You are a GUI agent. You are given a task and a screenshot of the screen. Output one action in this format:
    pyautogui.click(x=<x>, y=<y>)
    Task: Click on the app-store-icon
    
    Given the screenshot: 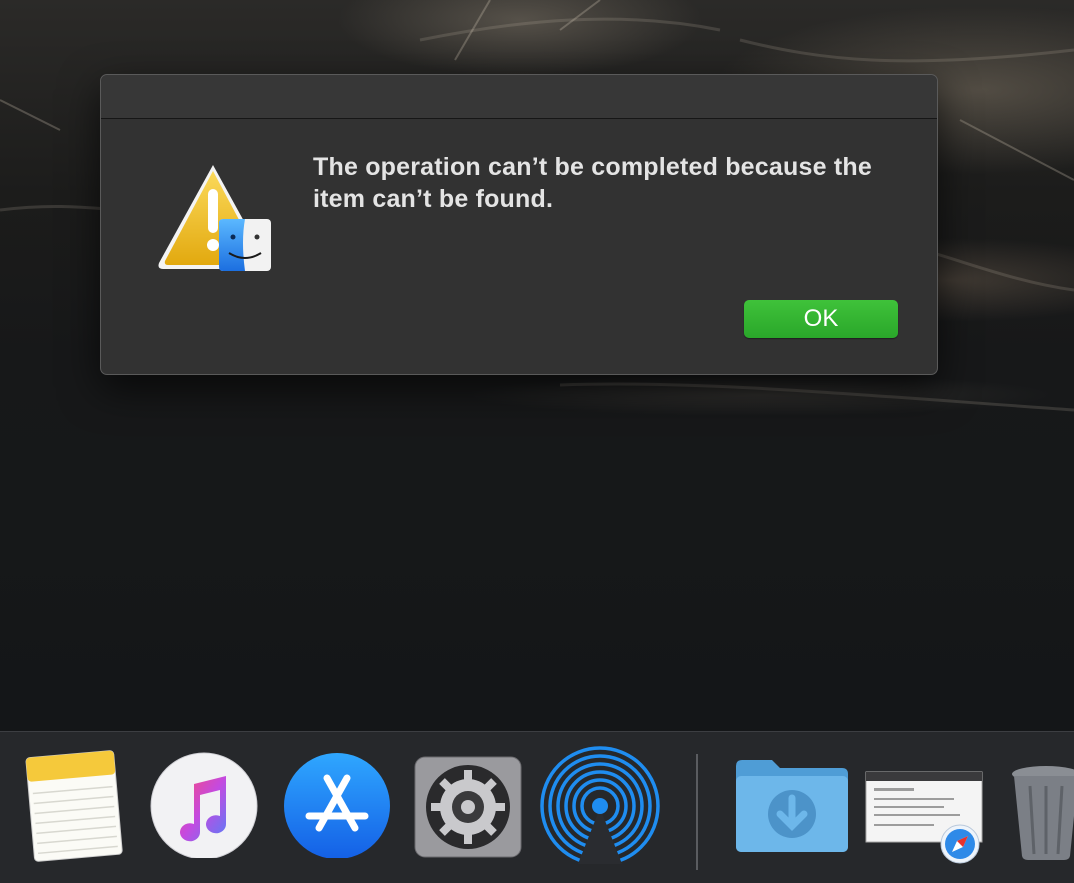 What is the action you would take?
    pyautogui.click(x=337, y=802)
    